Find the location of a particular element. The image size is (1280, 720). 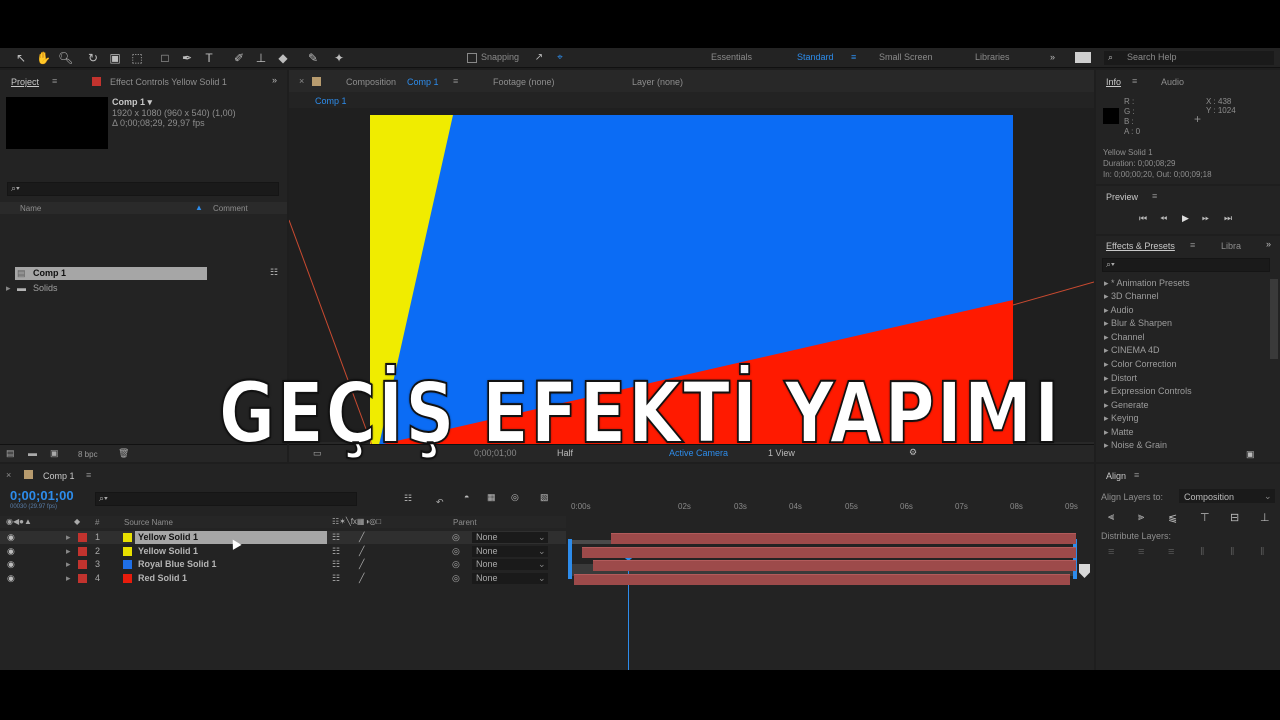

tab-audio: Audio is located at coordinates (1172, 82).